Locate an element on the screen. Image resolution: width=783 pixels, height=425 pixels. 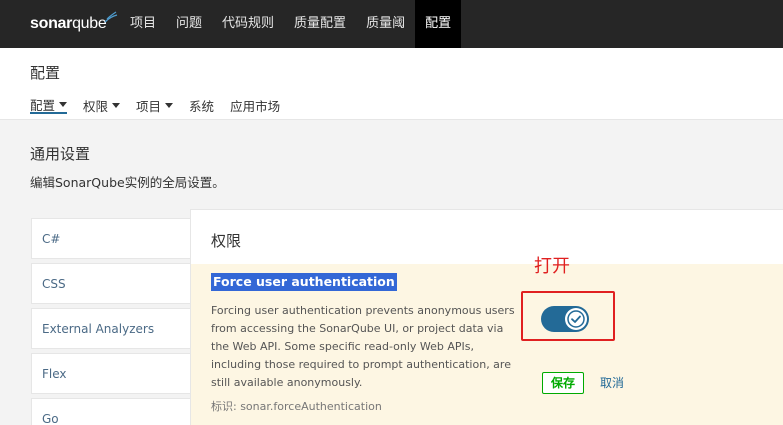
check-icon is located at coordinates (576, 319).